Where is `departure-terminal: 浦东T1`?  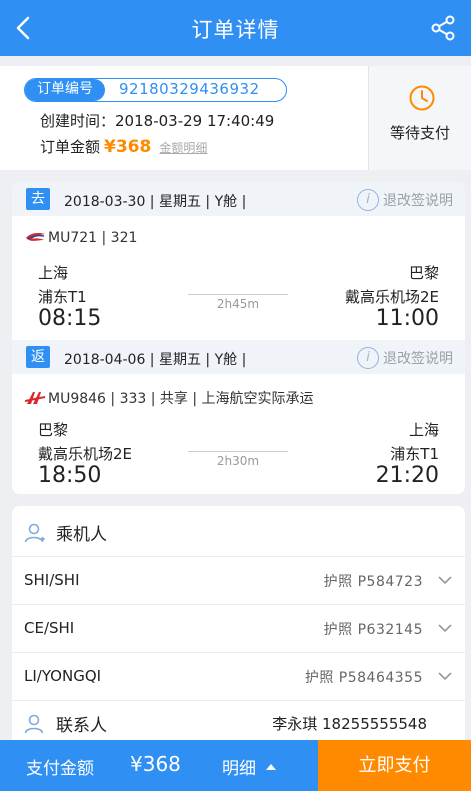 departure-terminal: 浦东T1 is located at coordinates (62, 297).